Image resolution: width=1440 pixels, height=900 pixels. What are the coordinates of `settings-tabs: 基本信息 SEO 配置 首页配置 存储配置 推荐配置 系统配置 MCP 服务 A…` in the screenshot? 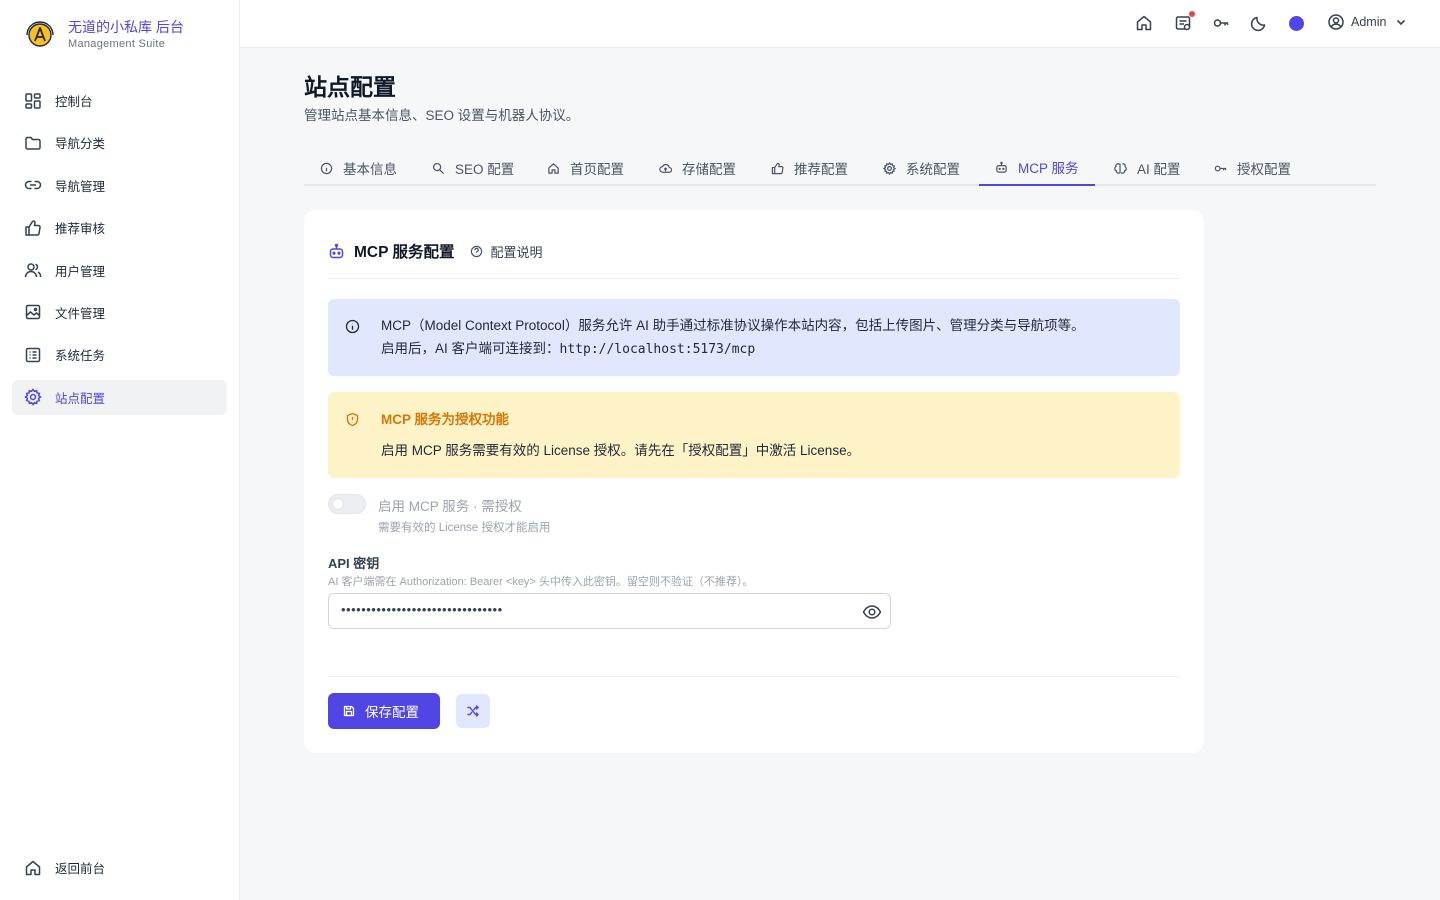 It's located at (840, 168).